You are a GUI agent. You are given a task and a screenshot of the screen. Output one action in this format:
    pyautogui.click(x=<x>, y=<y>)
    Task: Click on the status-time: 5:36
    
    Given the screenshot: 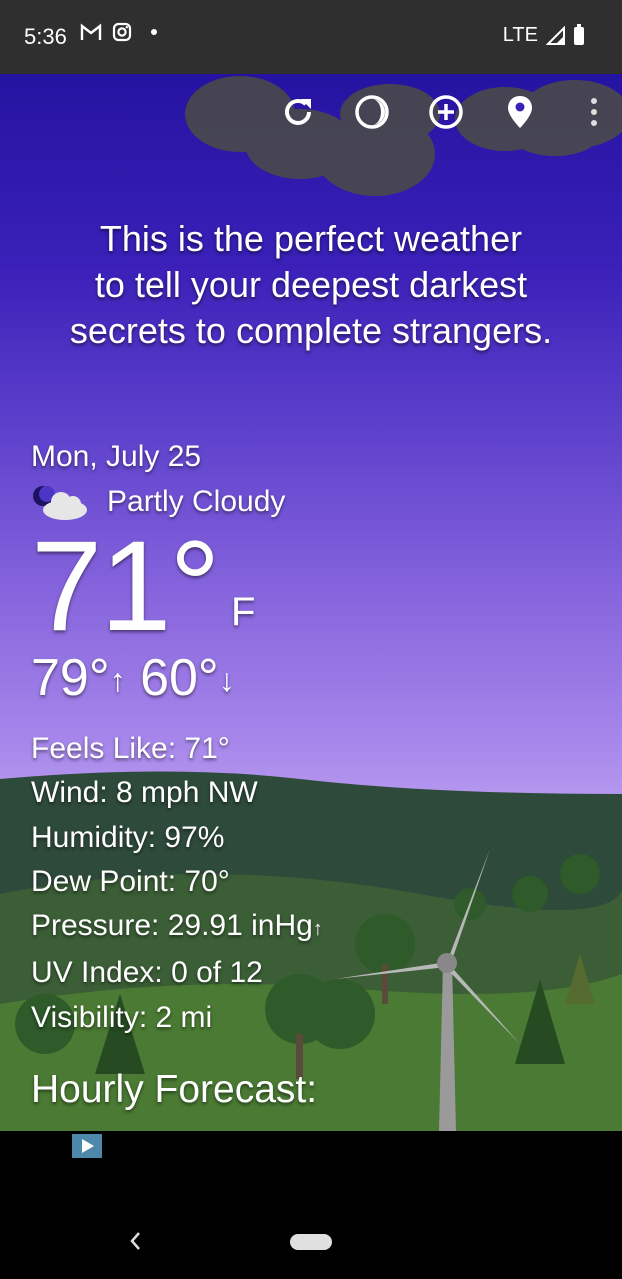 What is the action you would take?
    pyautogui.click(x=45, y=36)
    